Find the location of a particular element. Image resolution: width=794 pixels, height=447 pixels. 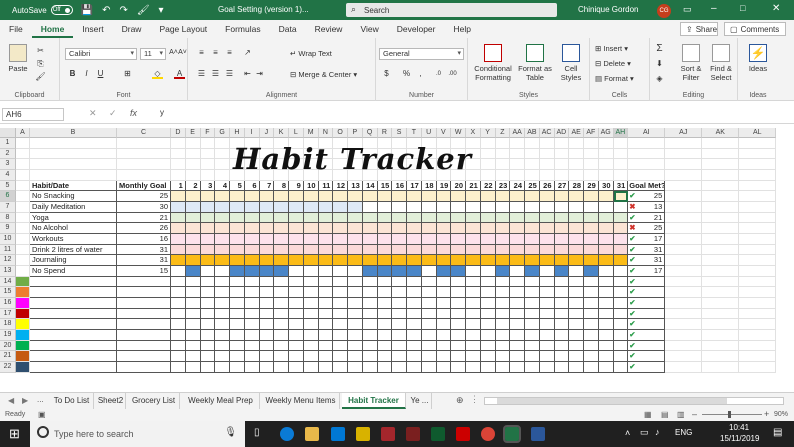

show-hidden-icons-icon: ˄ is located at coordinates (627, 433).